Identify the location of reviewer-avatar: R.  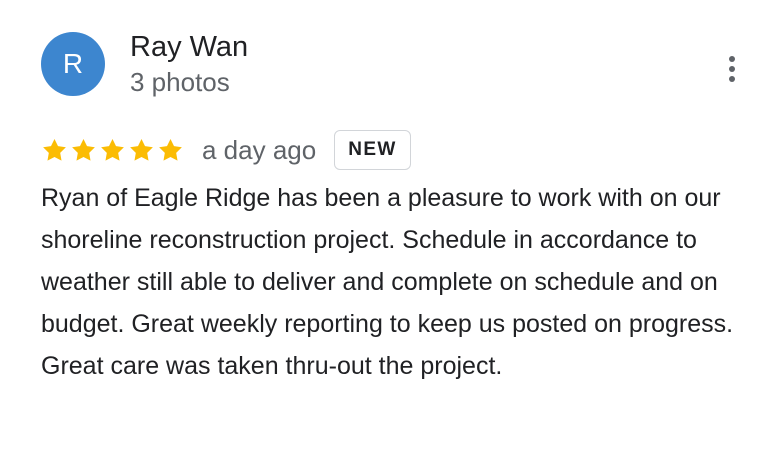
(73, 64).